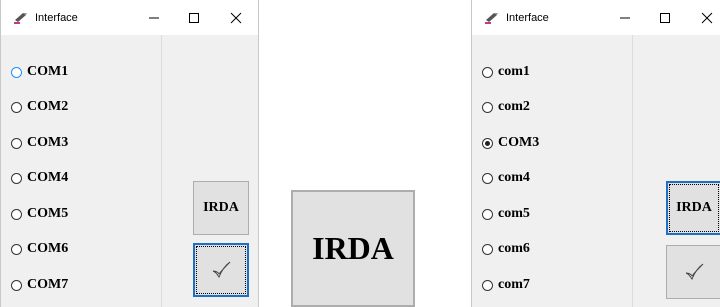  Describe the element at coordinates (39, 249) in the screenshot. I see `radio-com6: COM6` at that location.